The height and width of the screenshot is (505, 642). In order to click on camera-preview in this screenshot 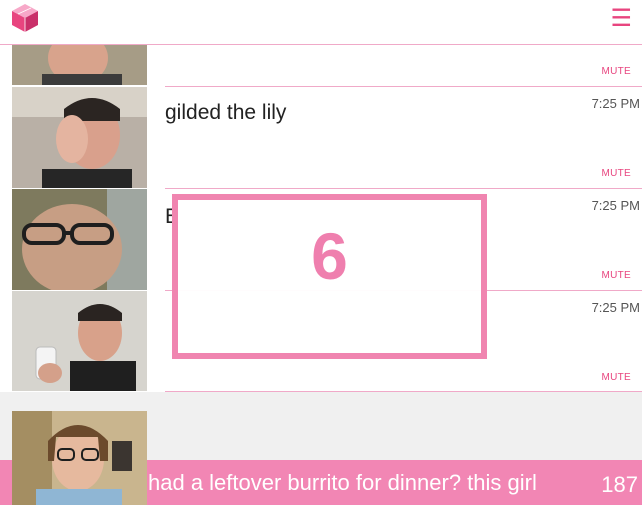, I will do `click(79, 458)`.